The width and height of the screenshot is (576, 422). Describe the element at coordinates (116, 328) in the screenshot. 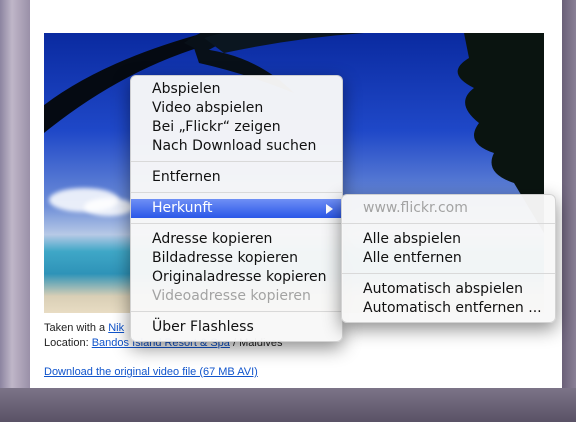

I see `camera-link: Nik` at that location.